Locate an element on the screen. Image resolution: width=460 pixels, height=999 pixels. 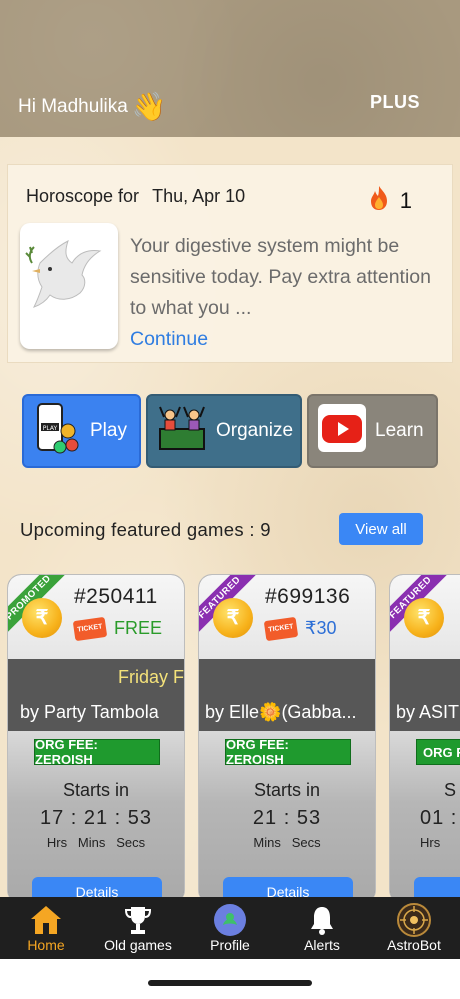
nav-old-games-label: Old games is located at coordinates (138, 945).